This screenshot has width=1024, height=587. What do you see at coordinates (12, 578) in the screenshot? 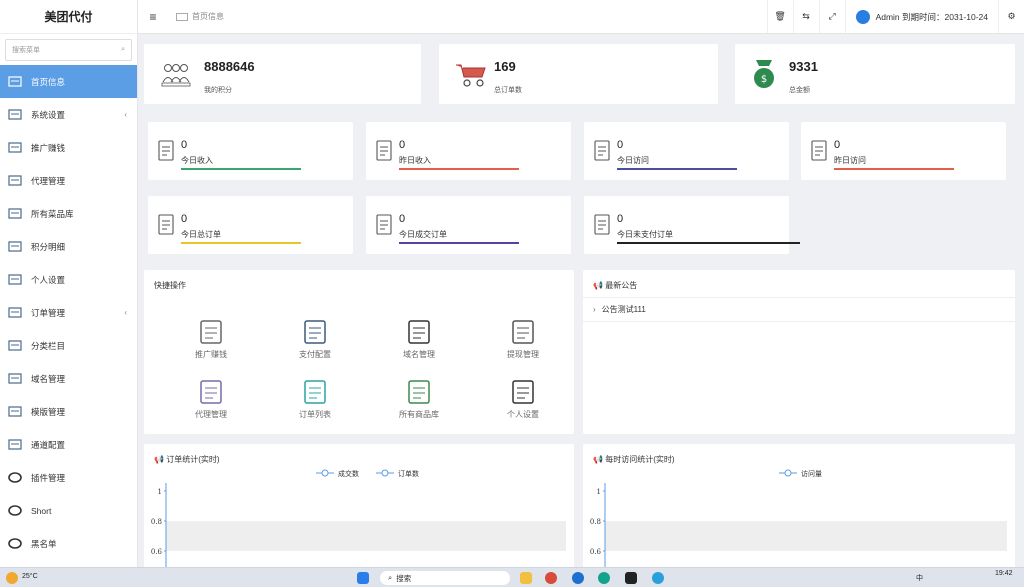
I see `weather-icon` at bounding box center [12, 578].